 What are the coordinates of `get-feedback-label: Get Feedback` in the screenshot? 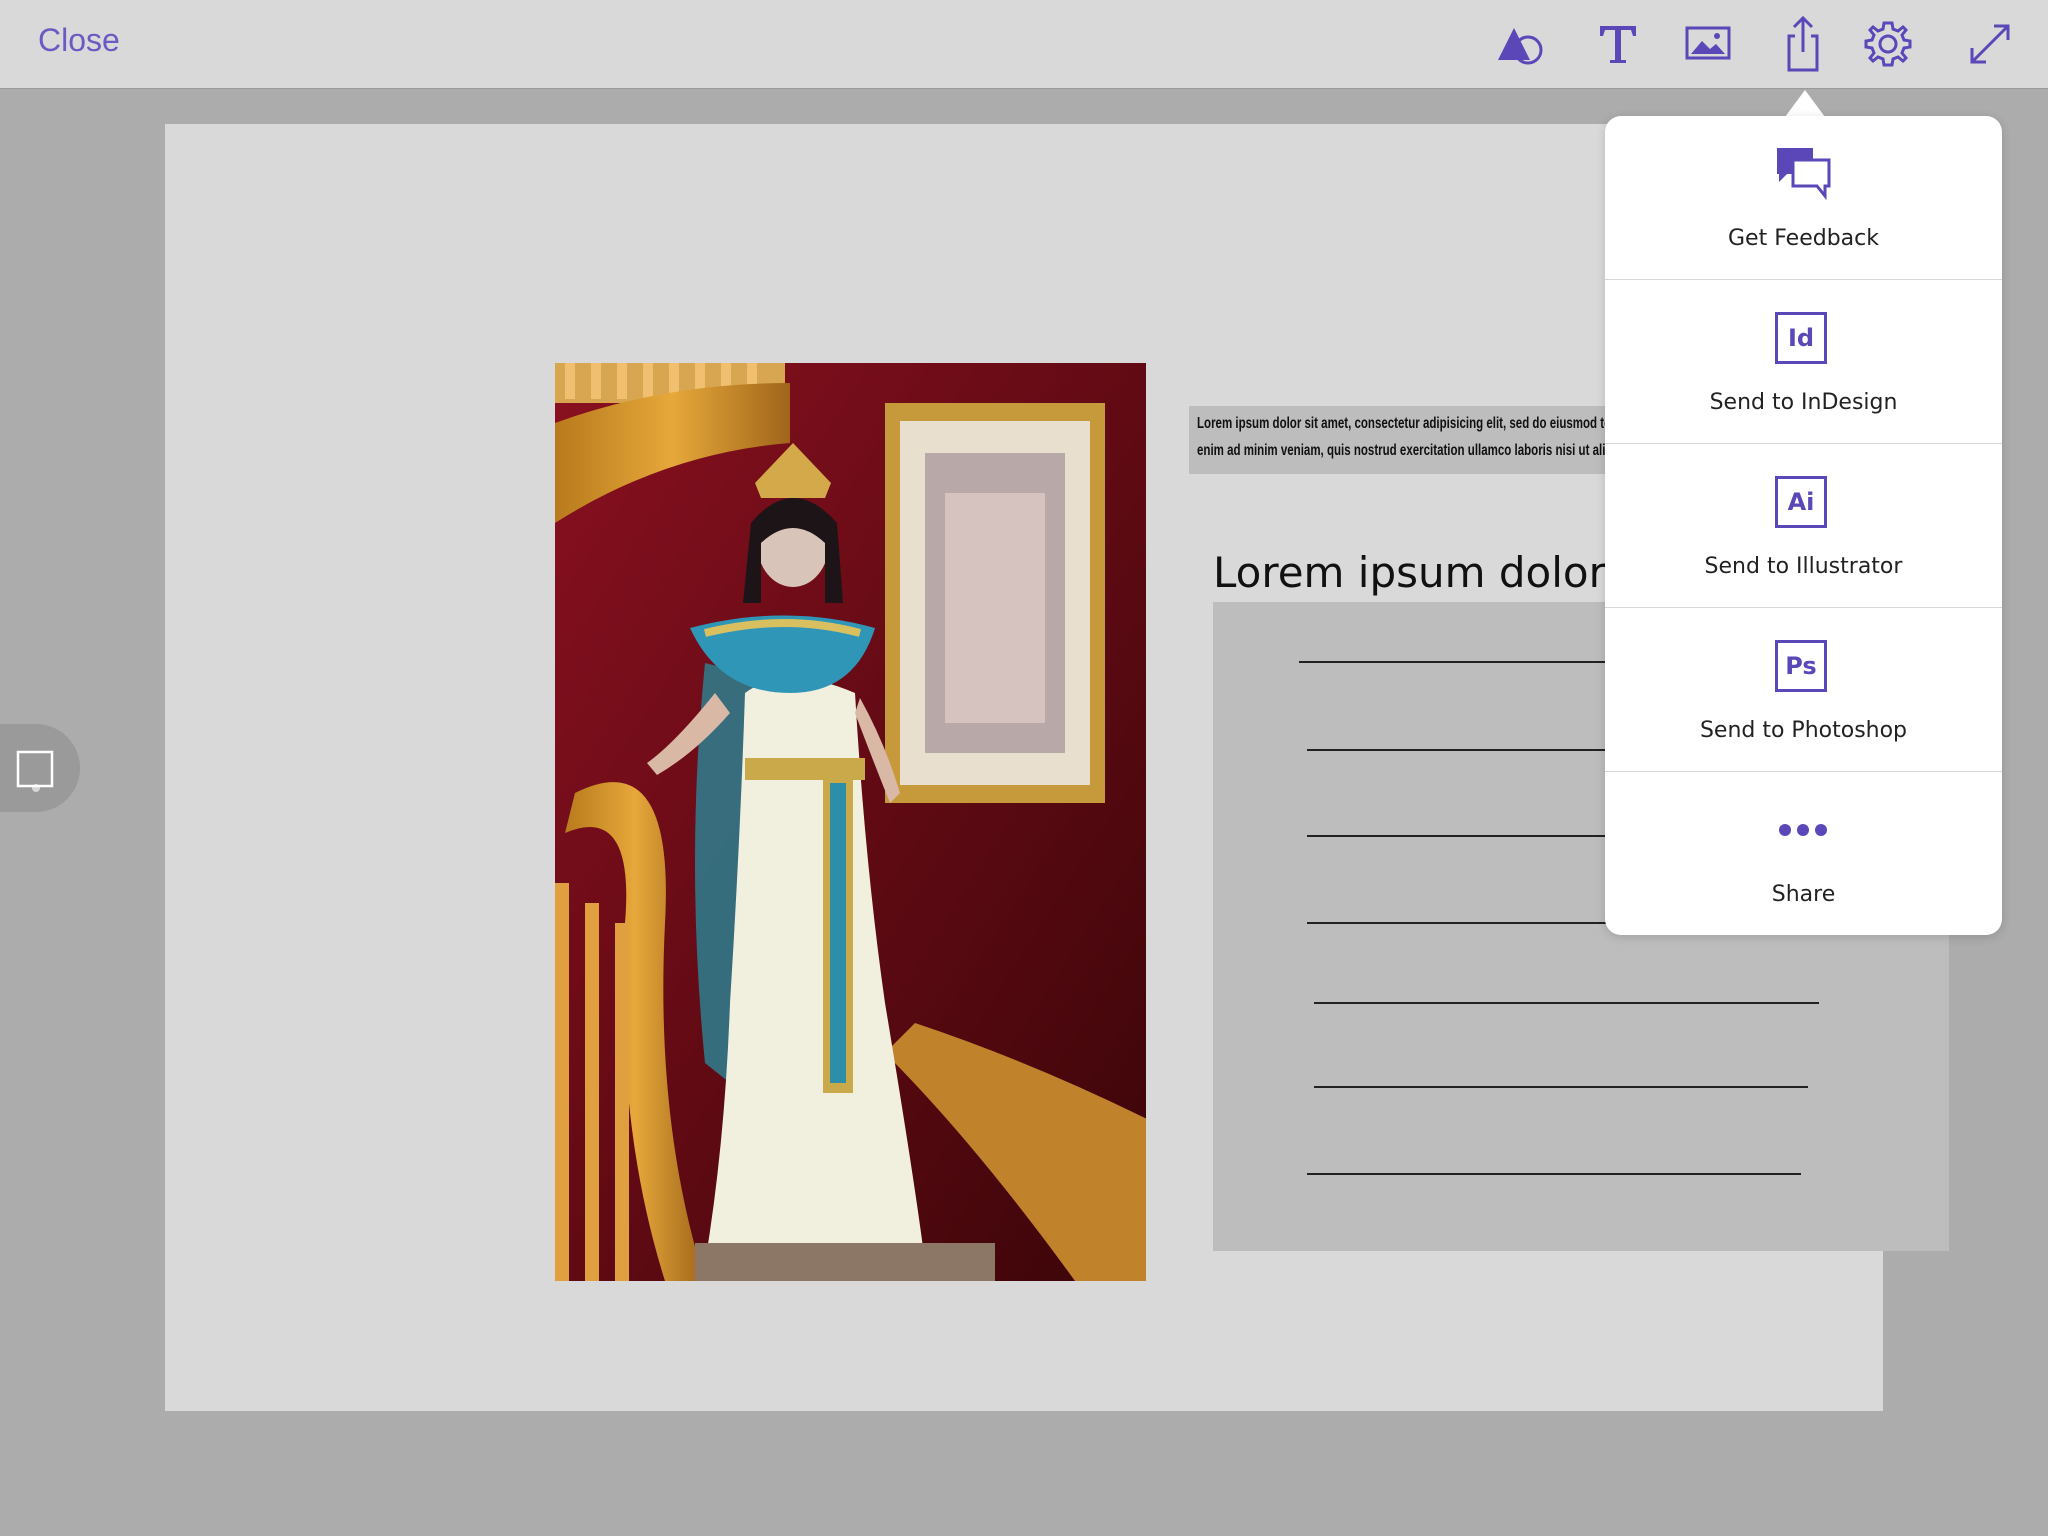 It's located at (1803, 238).